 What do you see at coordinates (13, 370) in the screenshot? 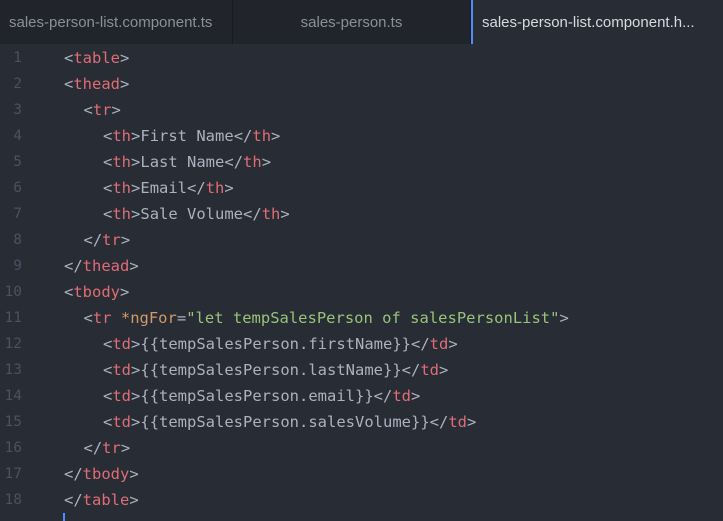
I see `line-number: 13` at bounding box center [13, 370].